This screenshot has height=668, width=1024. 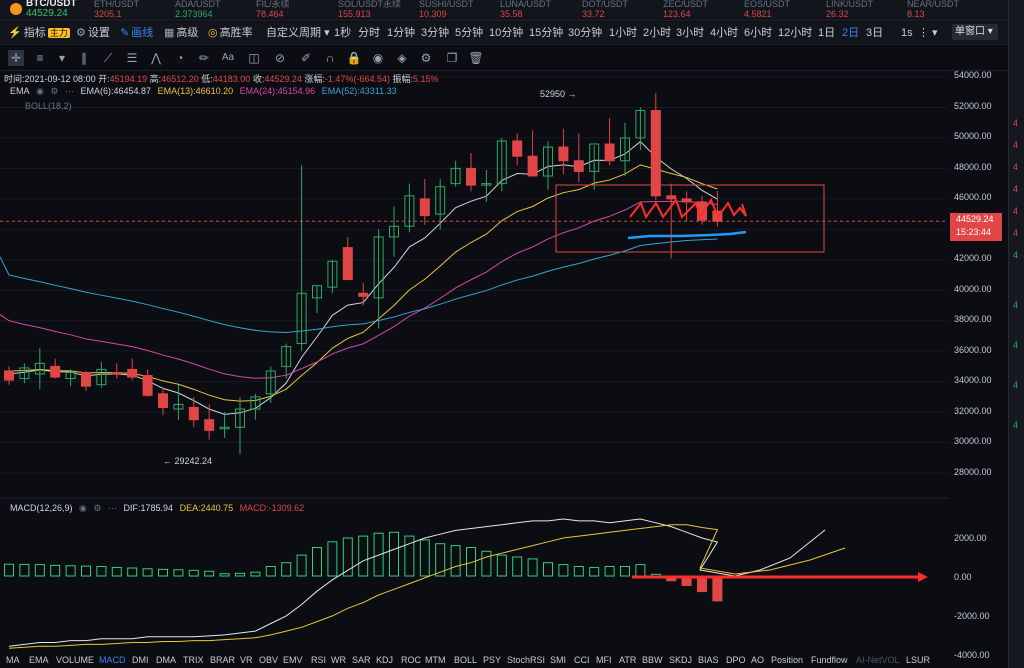 I want to click on window-mode-select: 单窗口 ▾, so click(x=975, y=32).